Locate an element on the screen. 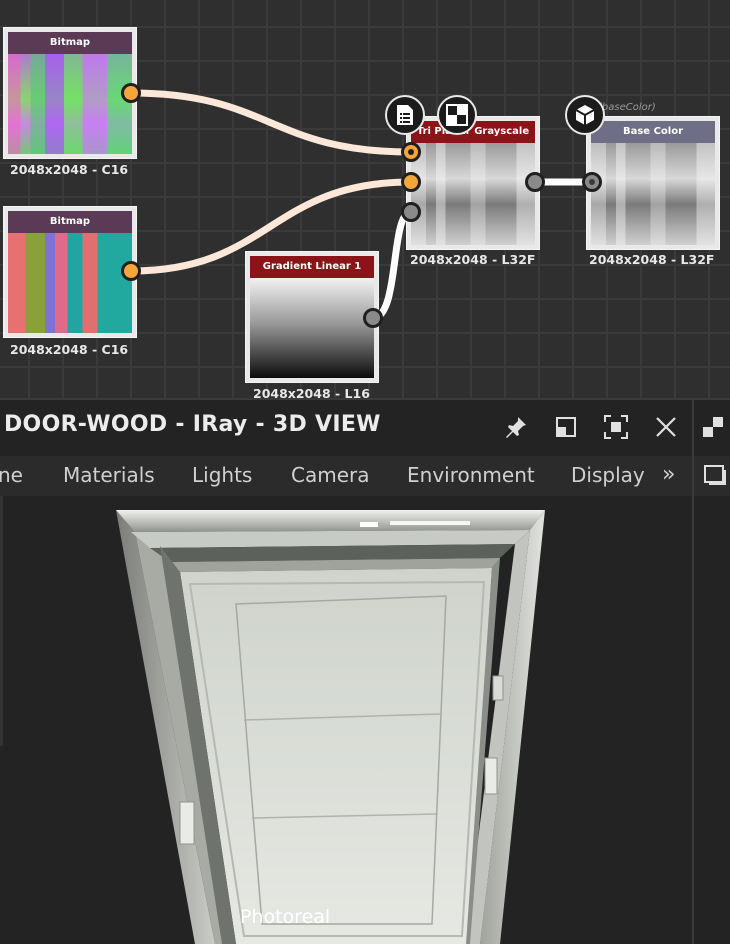  gradient-linear-node: Gradient Linear 1 is located at coordinates (312, 317).